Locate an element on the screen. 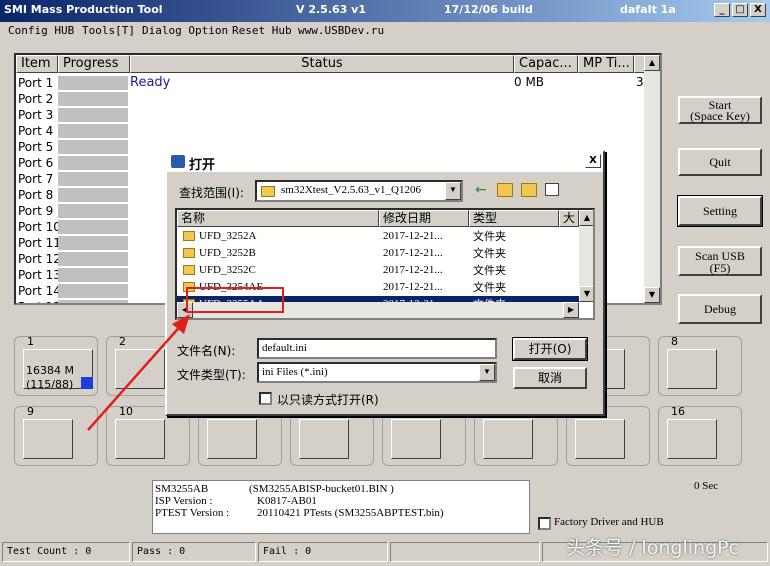 The height and width of the screenshot is (566, 770). file-scroll-right-icon: ▶ is located at coordinates (571, 310).